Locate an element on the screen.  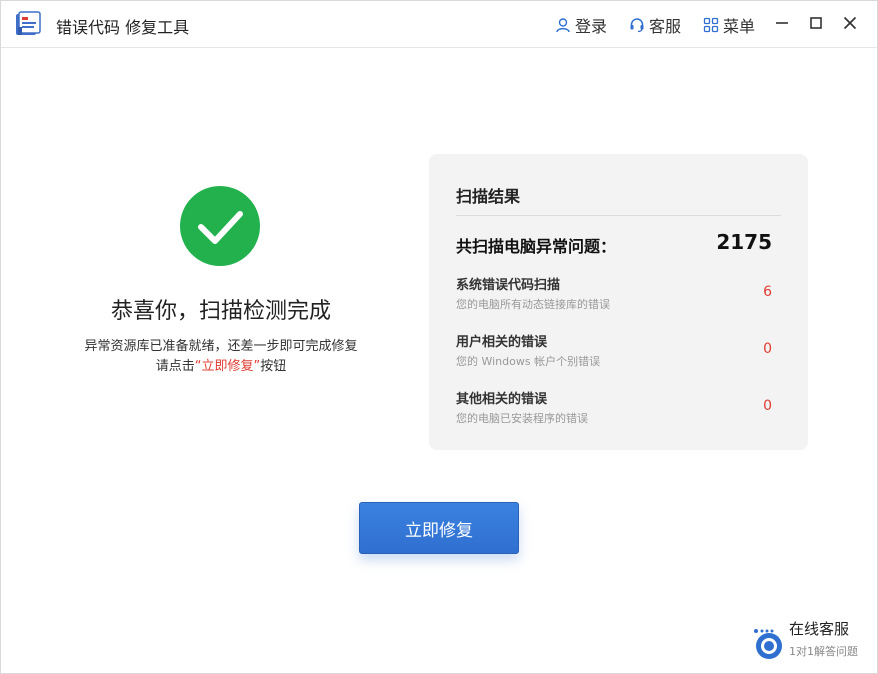
result-item-subtitle: 您的电脑所有动态链接库的错误 is located at coordinates (533, 304).